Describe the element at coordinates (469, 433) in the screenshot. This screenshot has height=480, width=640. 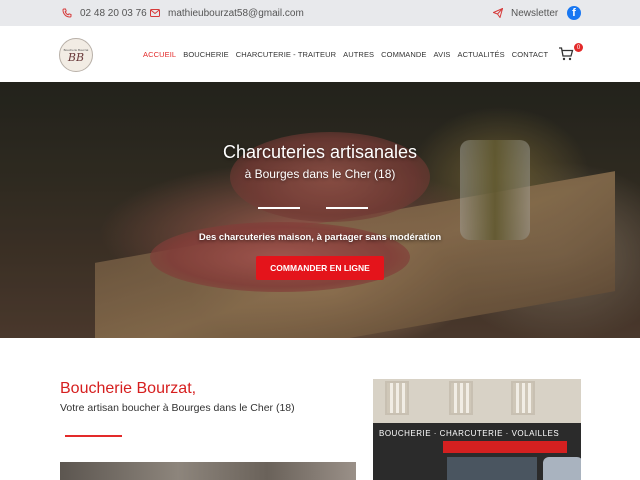
I see `shop-sign: BOUCHERIE · CHARCUTERIE · VOLAILLES` at that location.